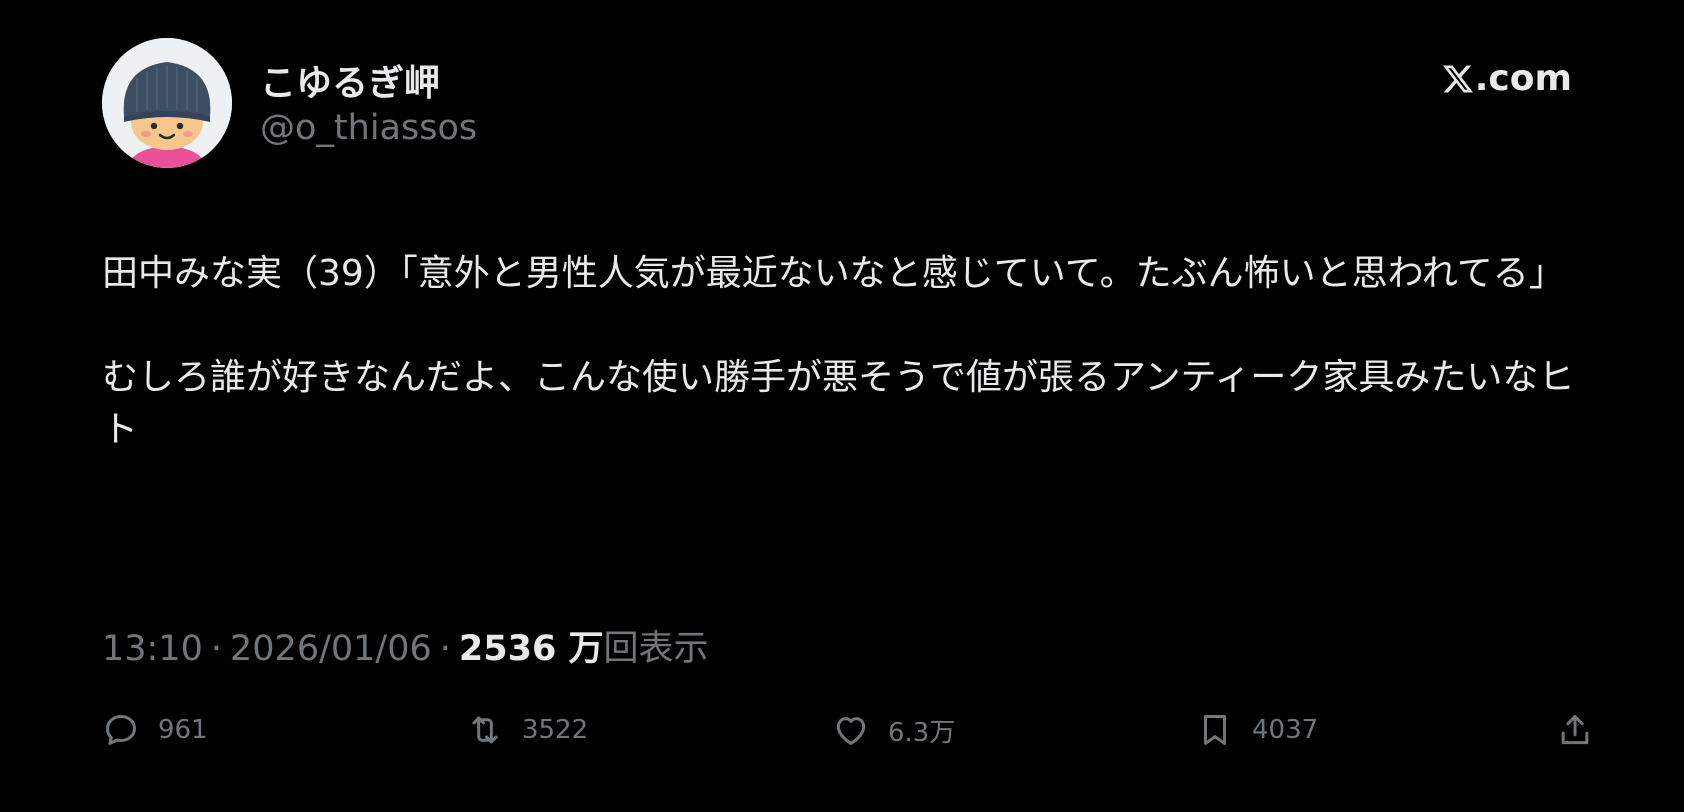 This screenshot has height=812, width=1684. I want to click on reply-icon, so click(121, 730).